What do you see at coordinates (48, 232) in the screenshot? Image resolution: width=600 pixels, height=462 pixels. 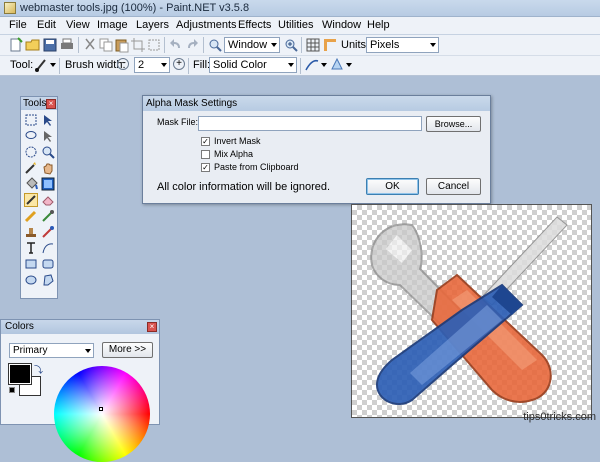 I see `recolor-icon` at bounding box center [48, 232].